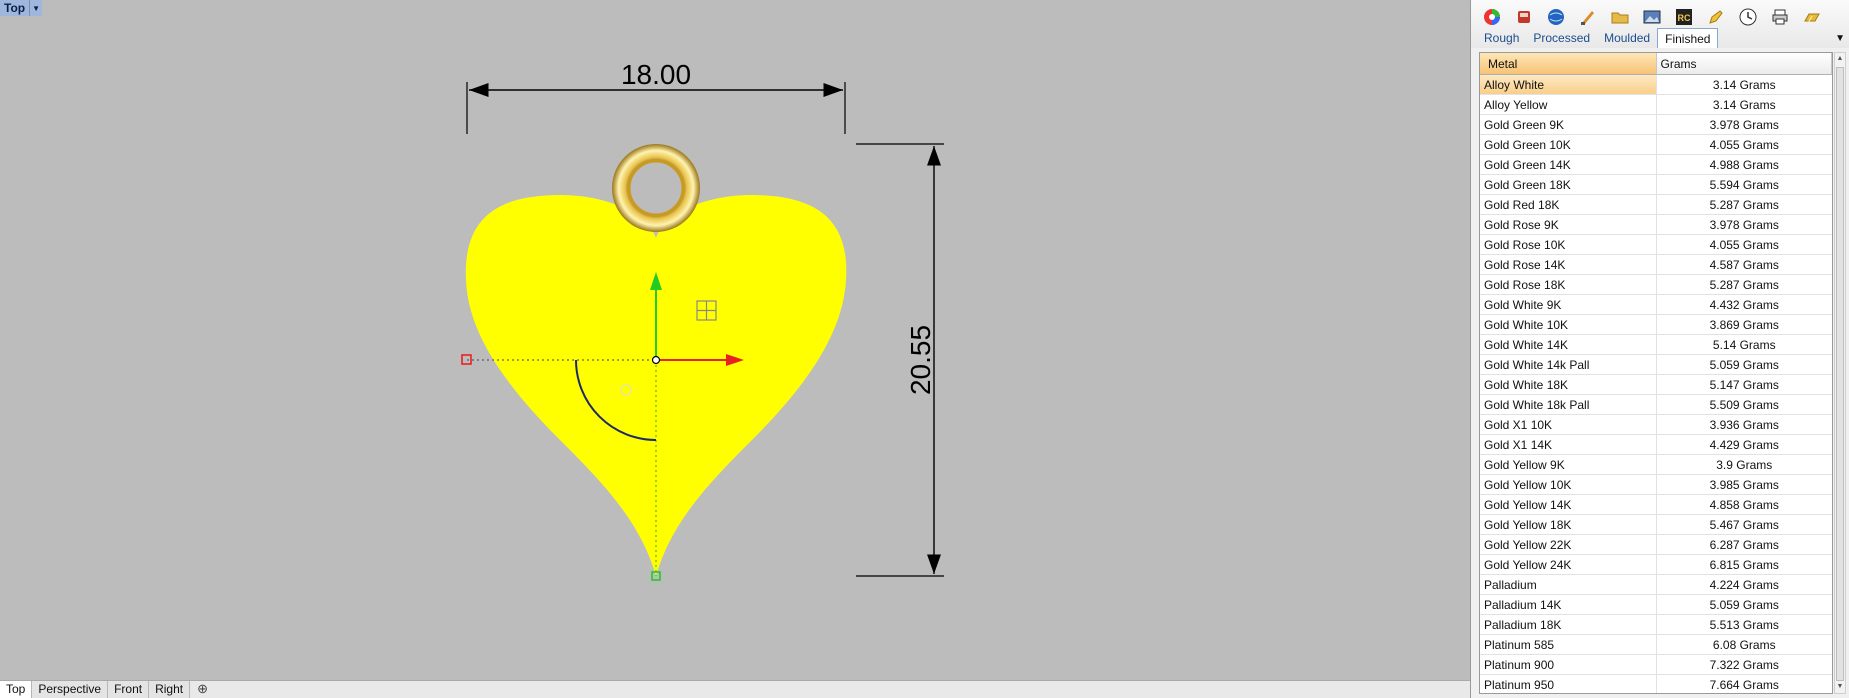 This screenshot has width=1849, height=698. Describe the element at coordinates (1744, 125) in the screenshot. I see `grams-cell: 3.978 Grams` at that location.